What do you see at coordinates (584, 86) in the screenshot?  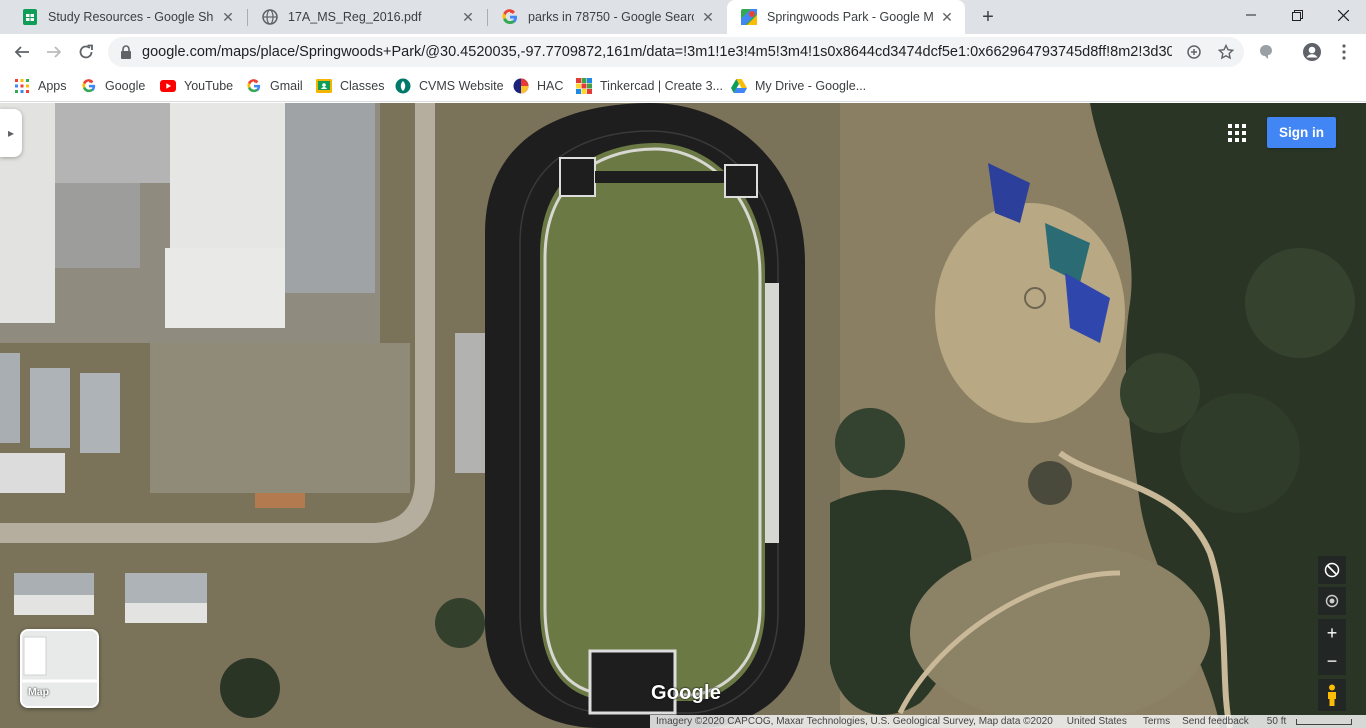 I see `tinkercad-icon` at bounding box center [584, 86].